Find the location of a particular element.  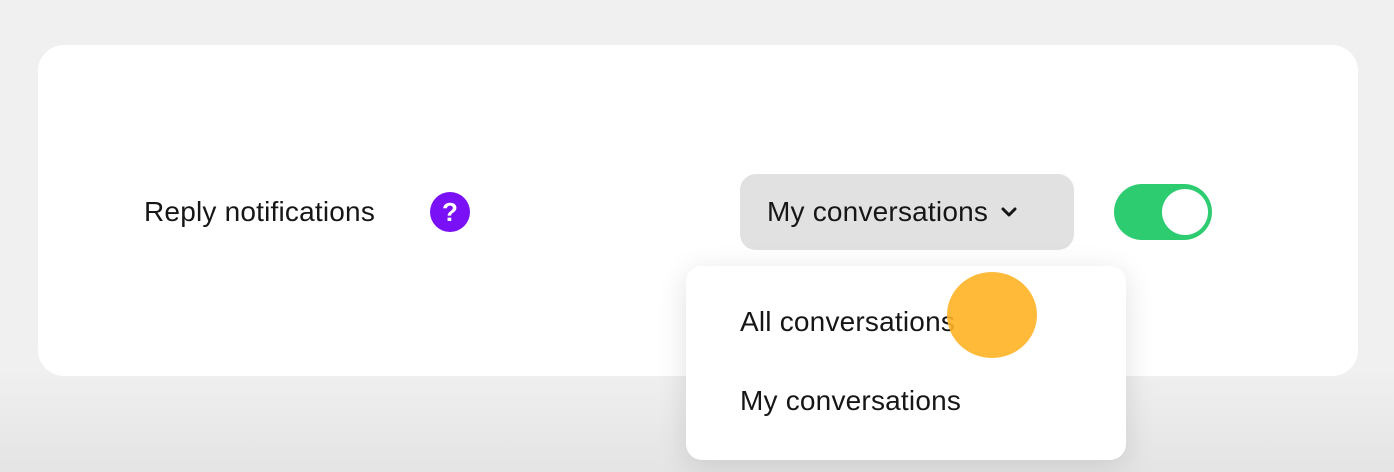

toggle-knob is located at coordinates (1185, 212).